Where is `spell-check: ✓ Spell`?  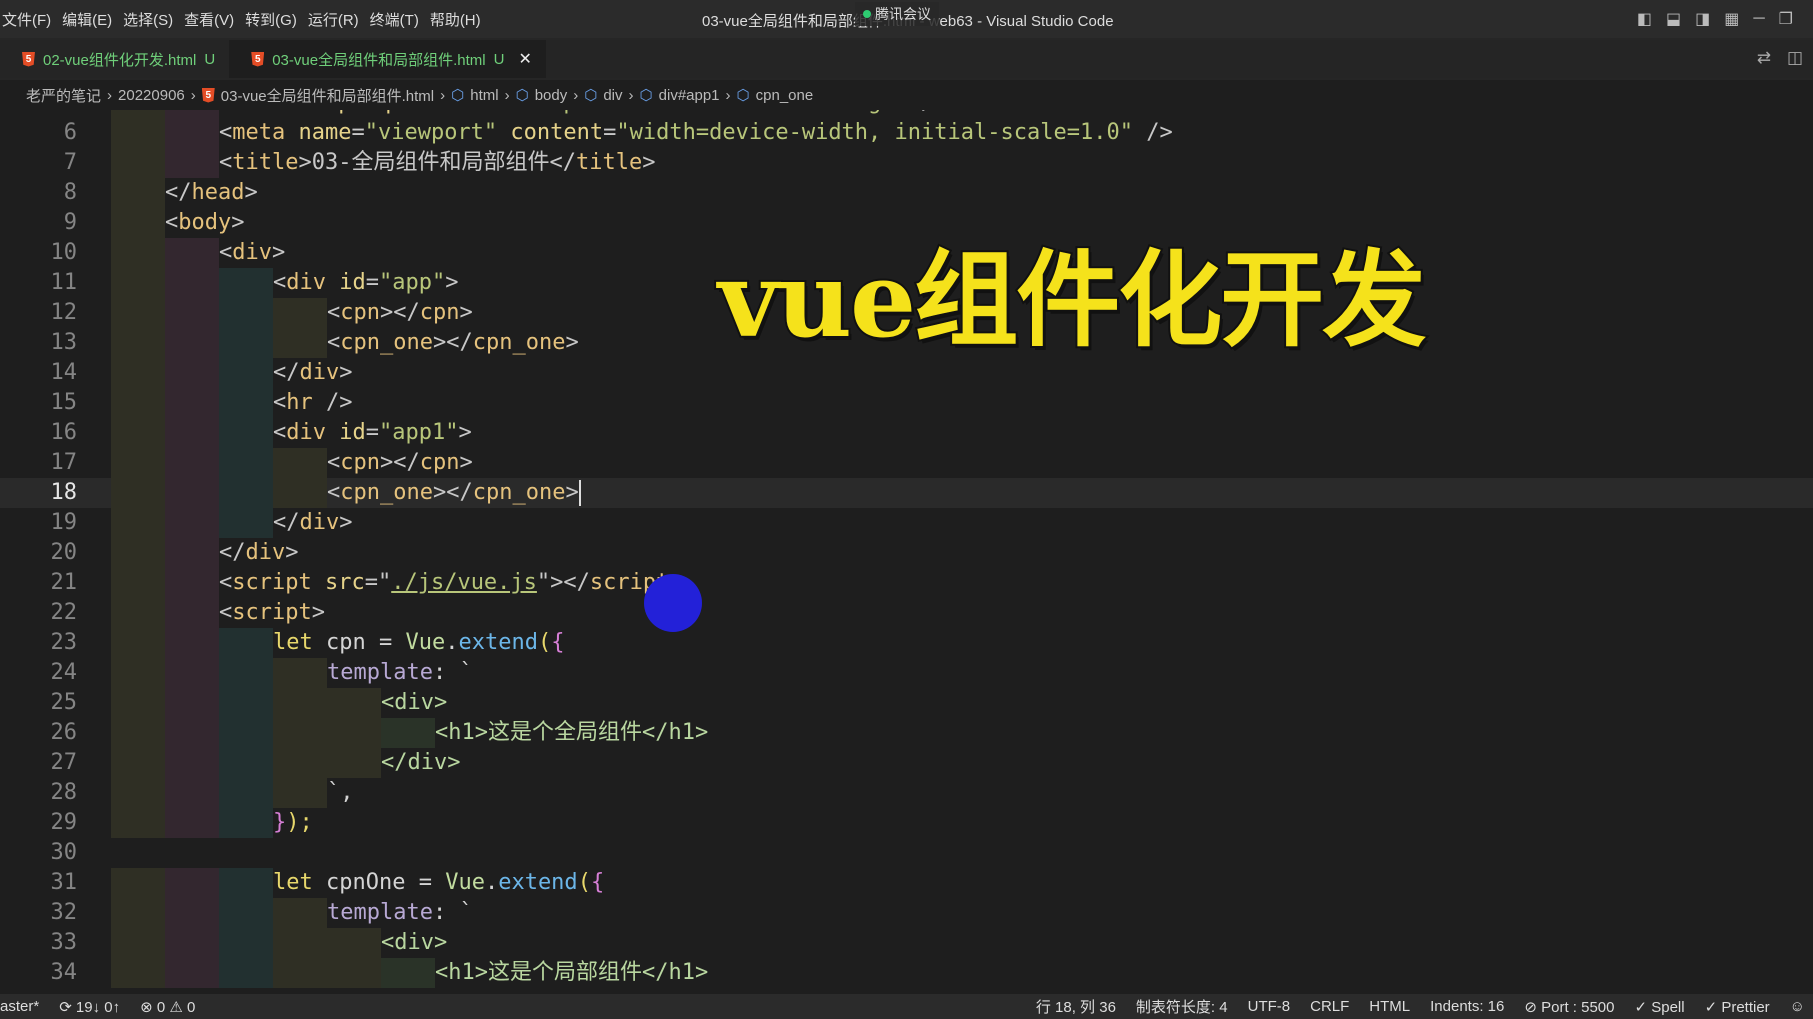
spell-check: ✓ Spell is located at coordinates (1659, 1007).